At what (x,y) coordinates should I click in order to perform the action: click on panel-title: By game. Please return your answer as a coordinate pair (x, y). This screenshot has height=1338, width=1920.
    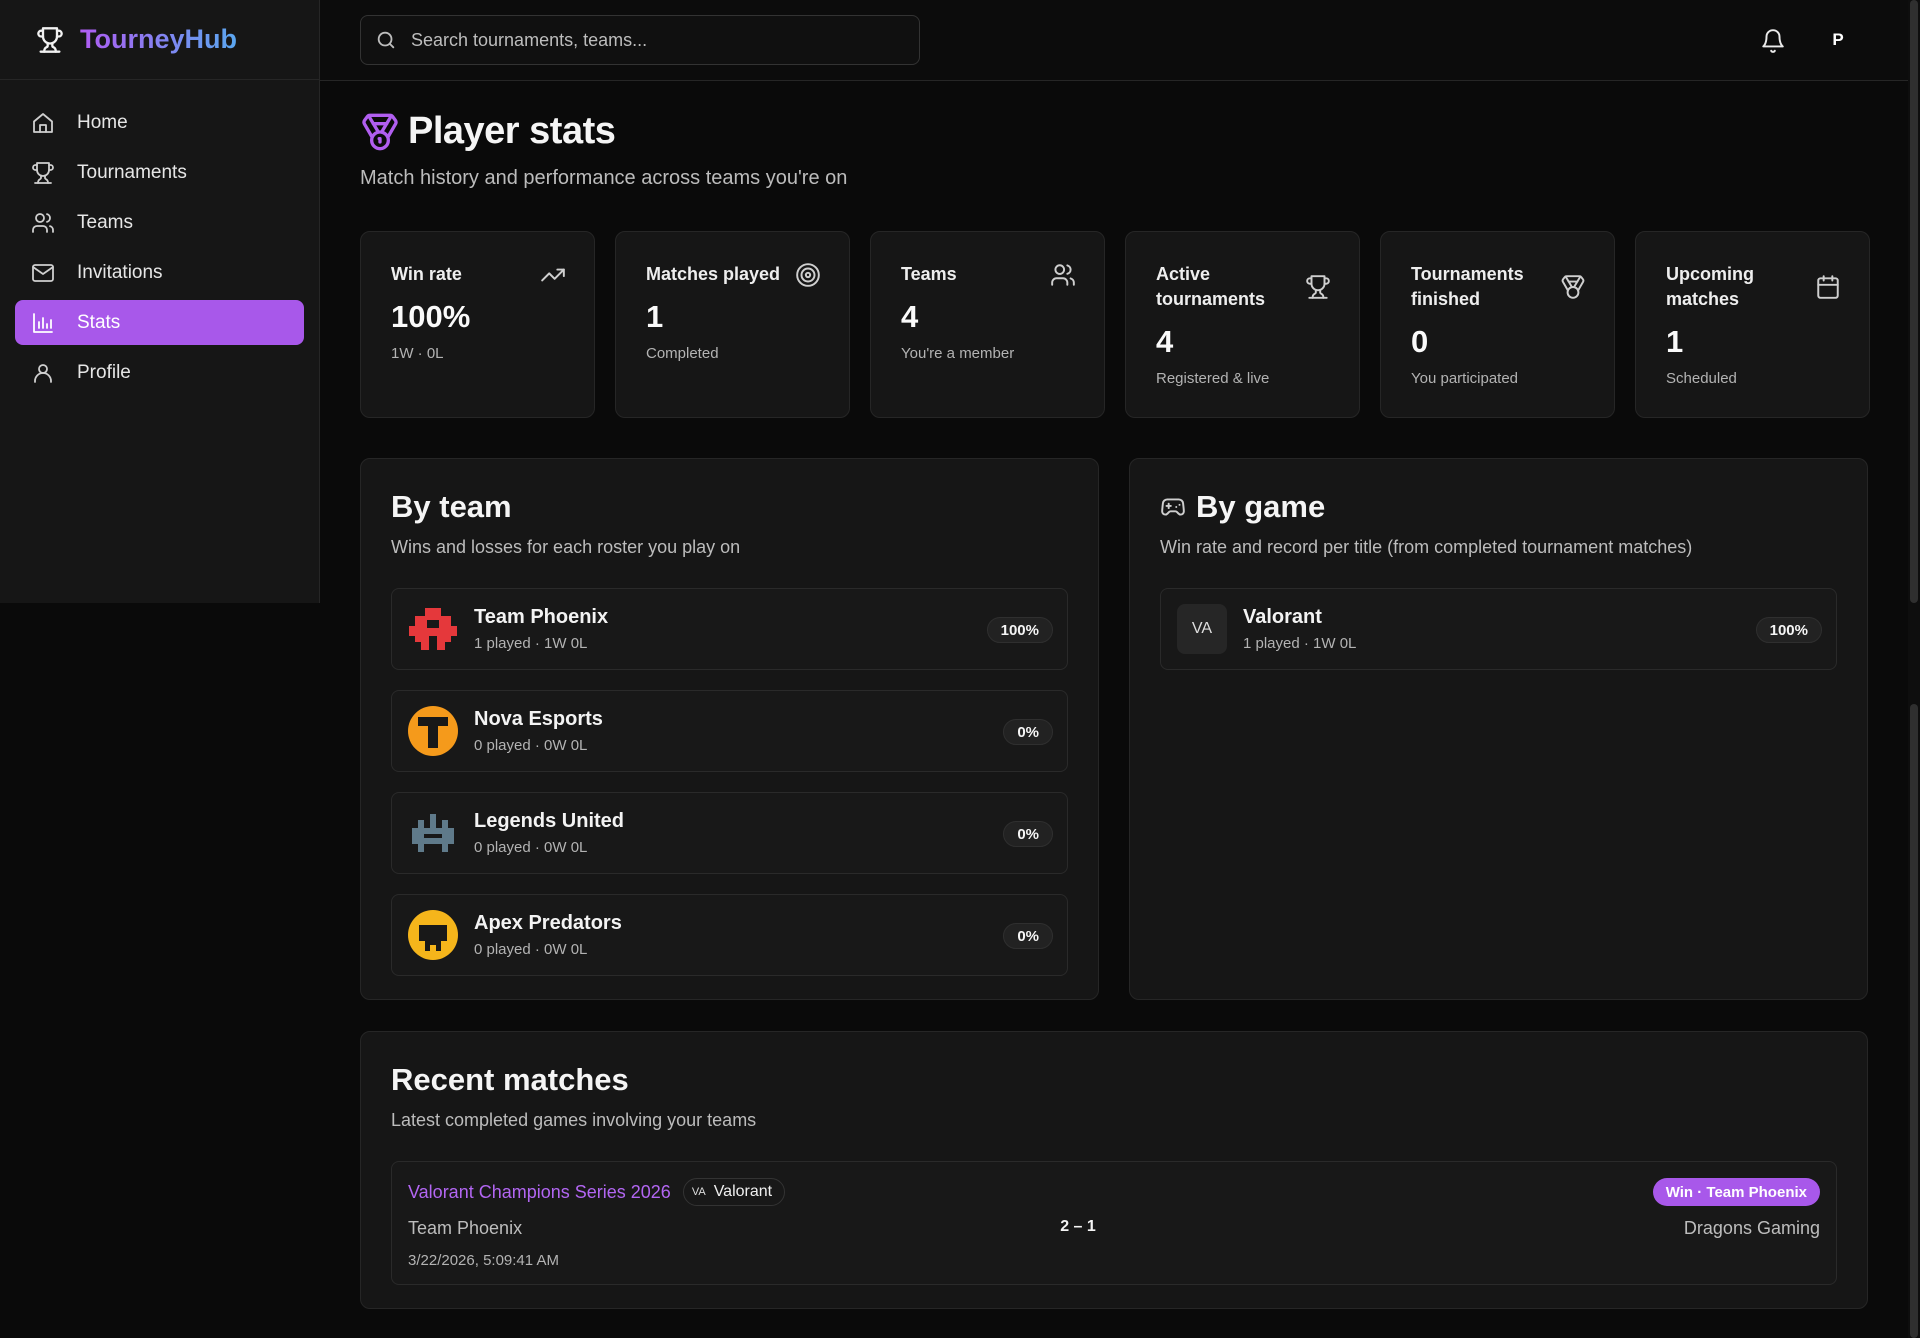
    Looking at the image, I should click on (1261, 506).